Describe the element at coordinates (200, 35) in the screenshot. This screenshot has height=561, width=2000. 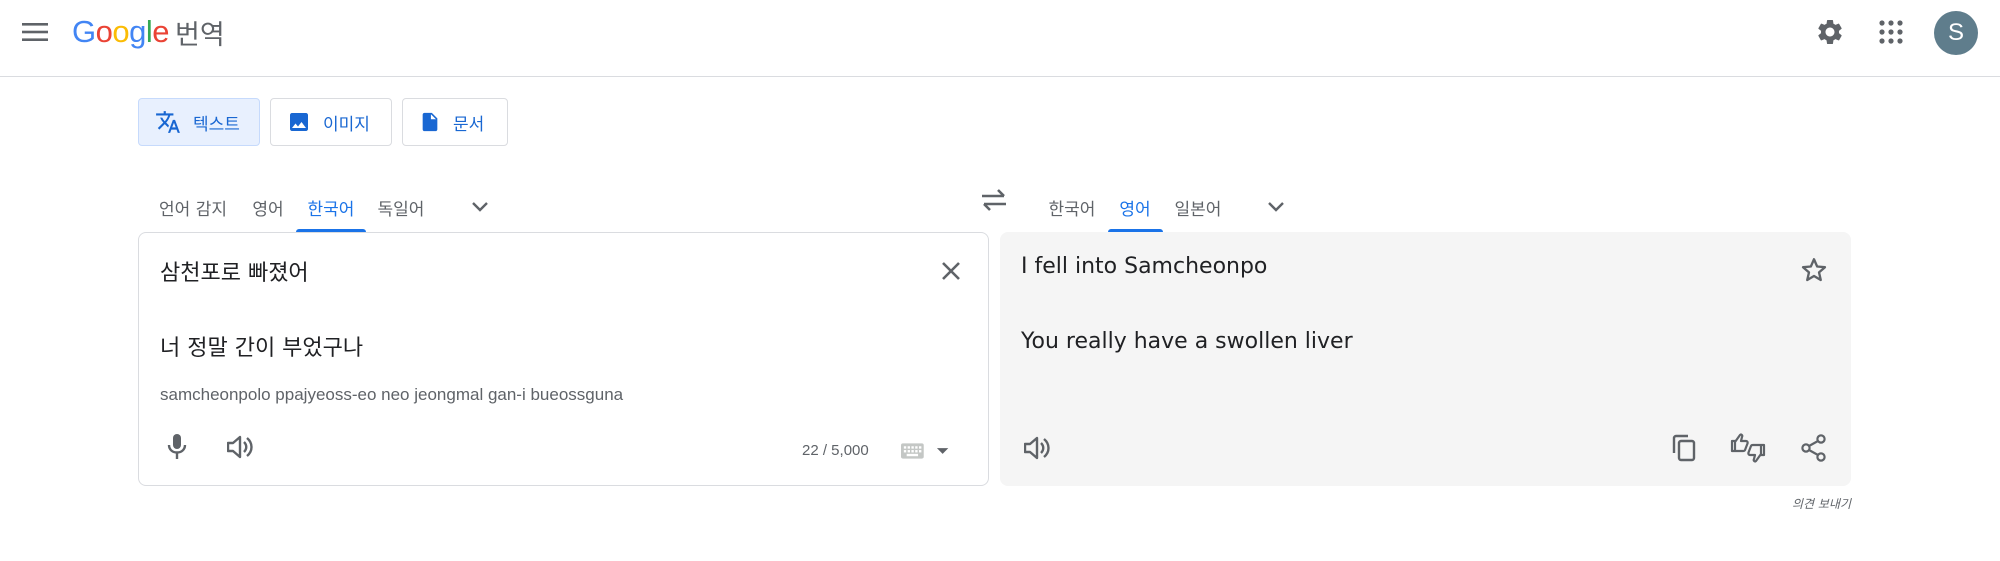
I see `product-name: 번역` at that location.